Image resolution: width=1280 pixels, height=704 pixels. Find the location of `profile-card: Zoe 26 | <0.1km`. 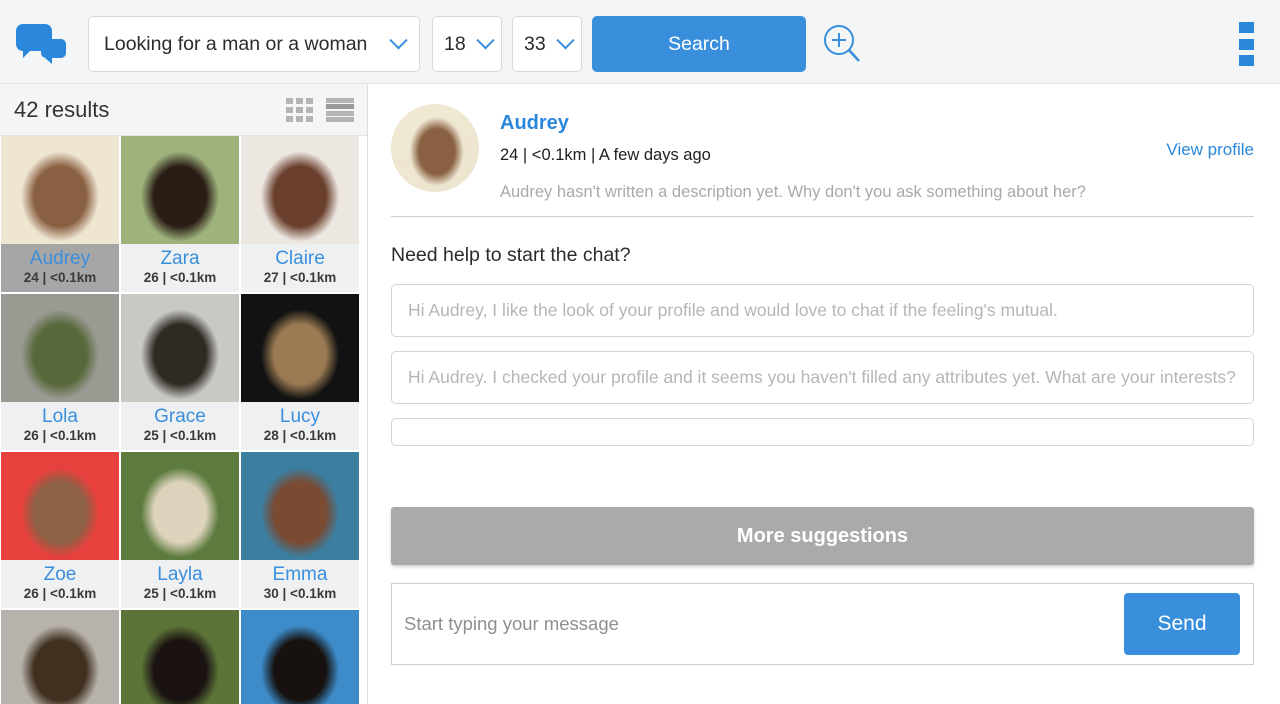

profile-card: Zoe 26 | <0.1km is located at coordinates (60, 530).